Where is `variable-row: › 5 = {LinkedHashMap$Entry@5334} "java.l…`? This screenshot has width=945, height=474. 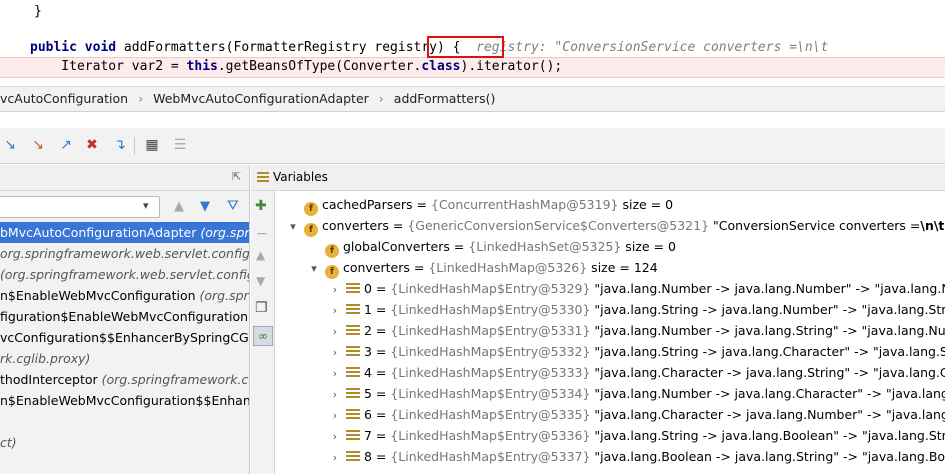
variable-row: › 5 = {LinkedHashMap$Entry@5334} "java.l… is located at coordinates (636, 393).